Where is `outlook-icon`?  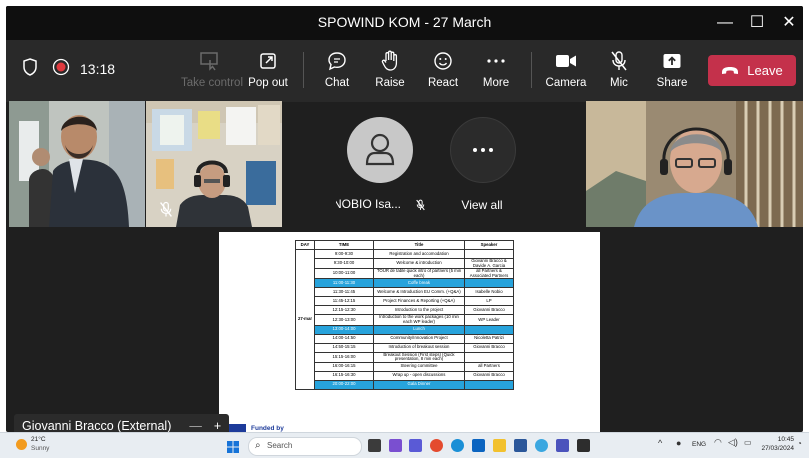 outlook-icon is located at coordinates (478, 445).